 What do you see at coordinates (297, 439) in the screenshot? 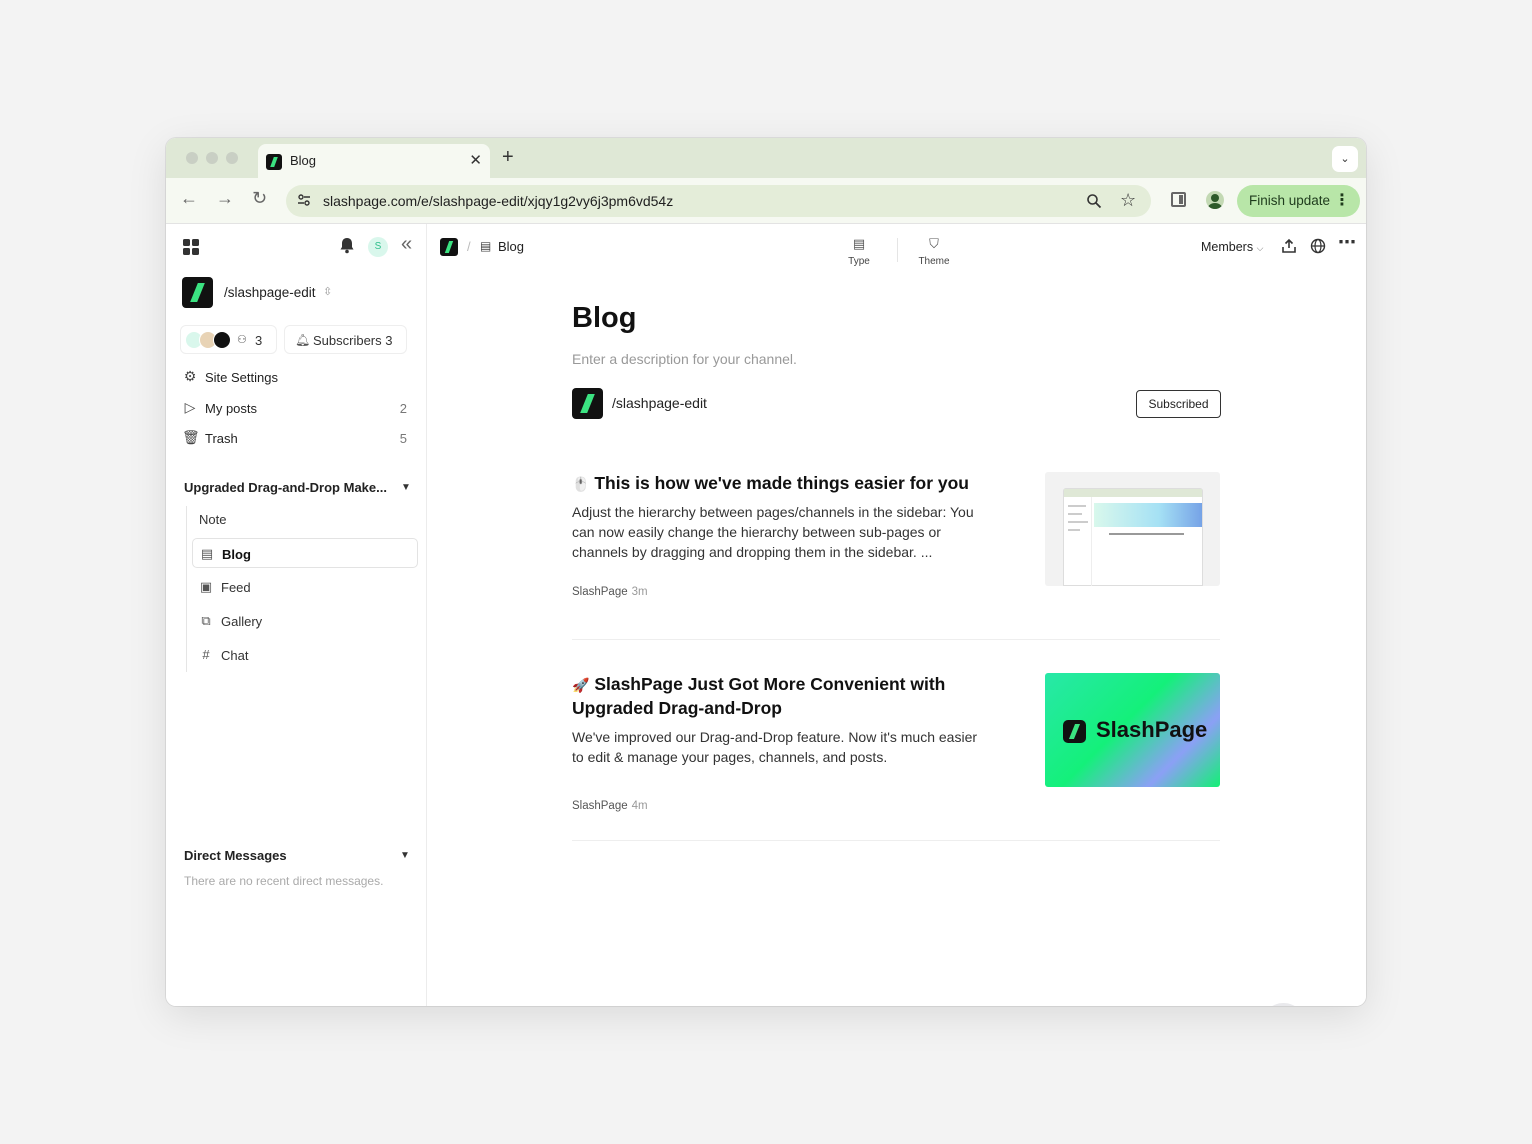
I see `menu-trash: 🗑︎ Trash 5` at bounding box center [297, 439].